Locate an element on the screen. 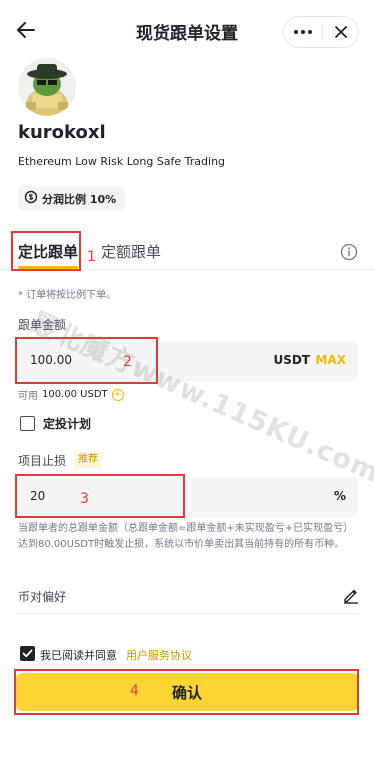 This screenshot has width=374, height=768. available-balance: 可用 100.00 USDT + is located at coordinates (71, 394).